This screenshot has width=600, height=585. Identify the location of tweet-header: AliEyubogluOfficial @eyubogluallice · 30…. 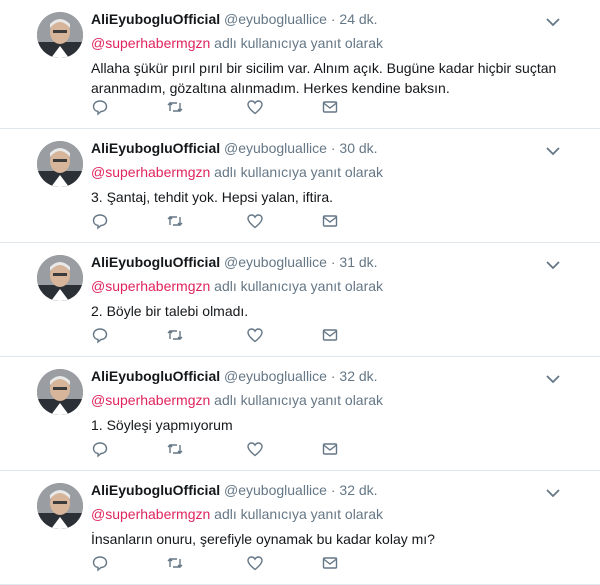
(234, 148).